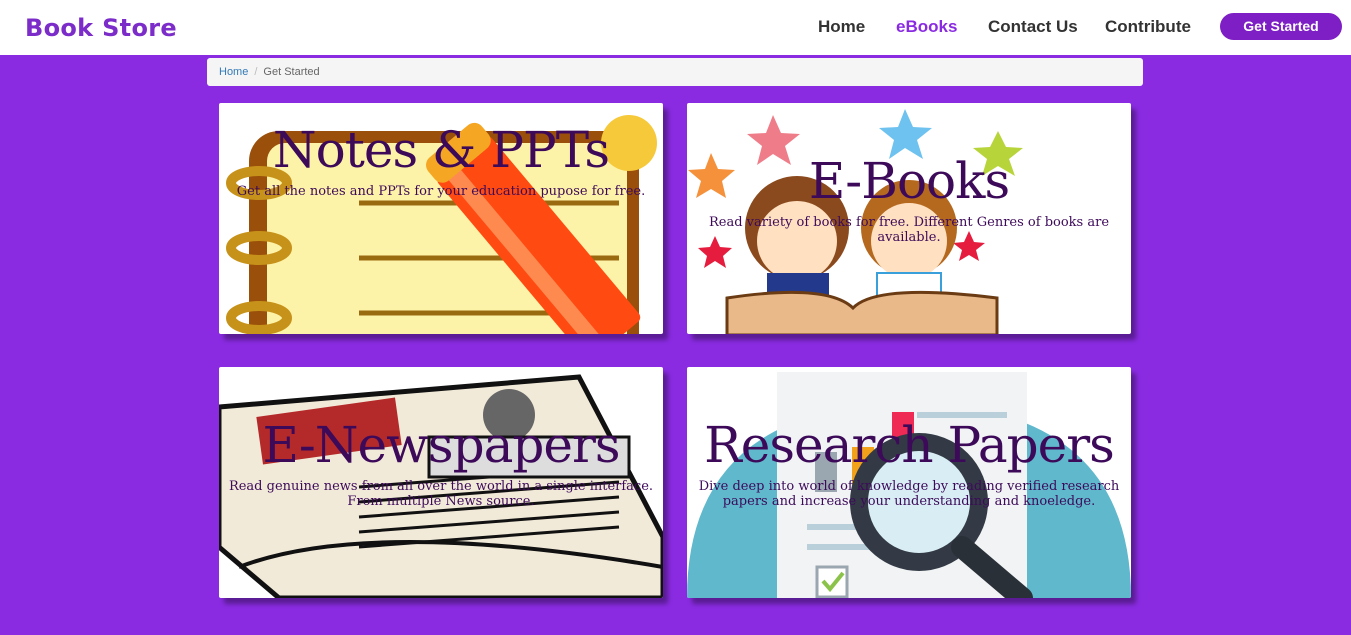 Image resolution: width=1351 pixels, height=635 pixels. I want to click on breadcrumb-home-link: Home, so click(233, 72).